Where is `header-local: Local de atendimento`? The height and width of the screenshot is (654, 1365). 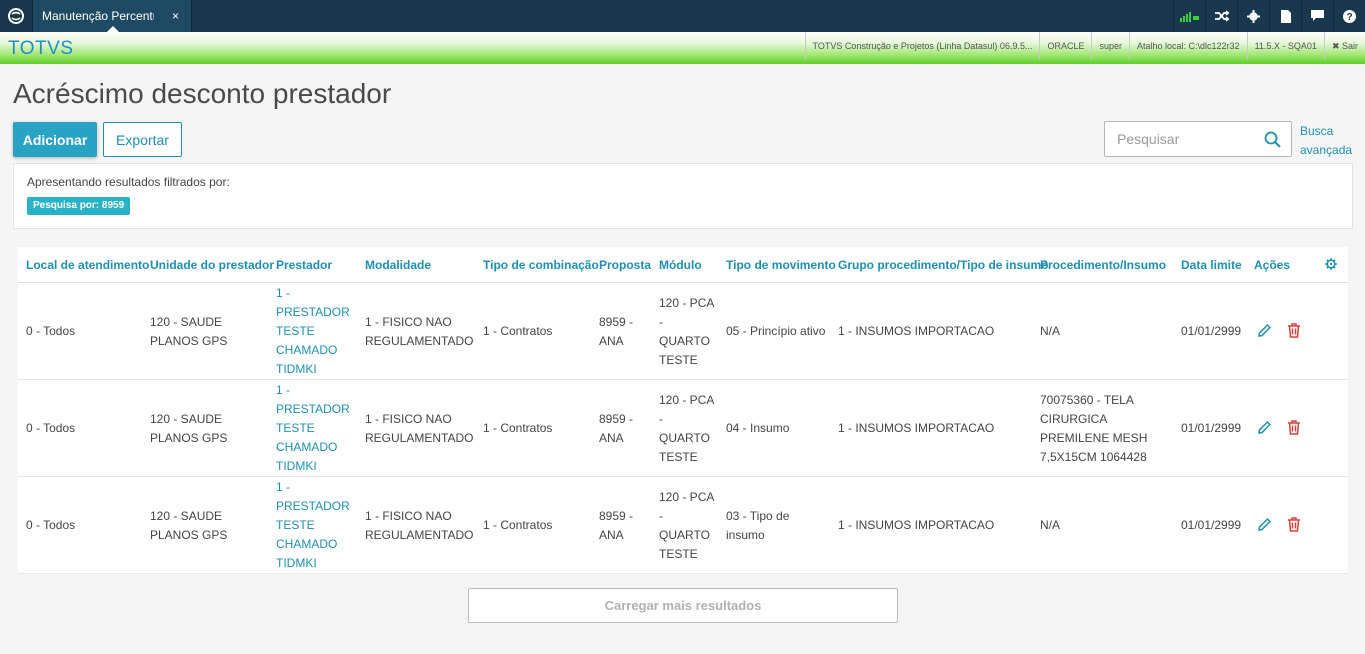
header-local: Local de atendimento is located at coordinates (87, 265).